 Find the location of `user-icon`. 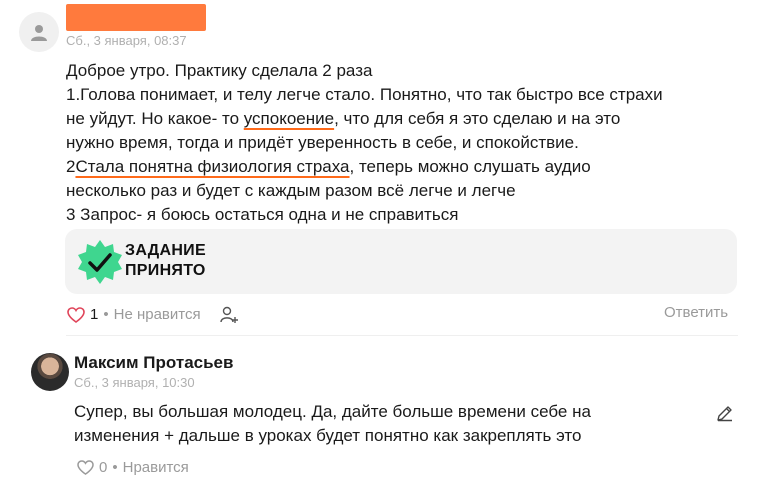

user-icon is located at coordinates (39, 33).